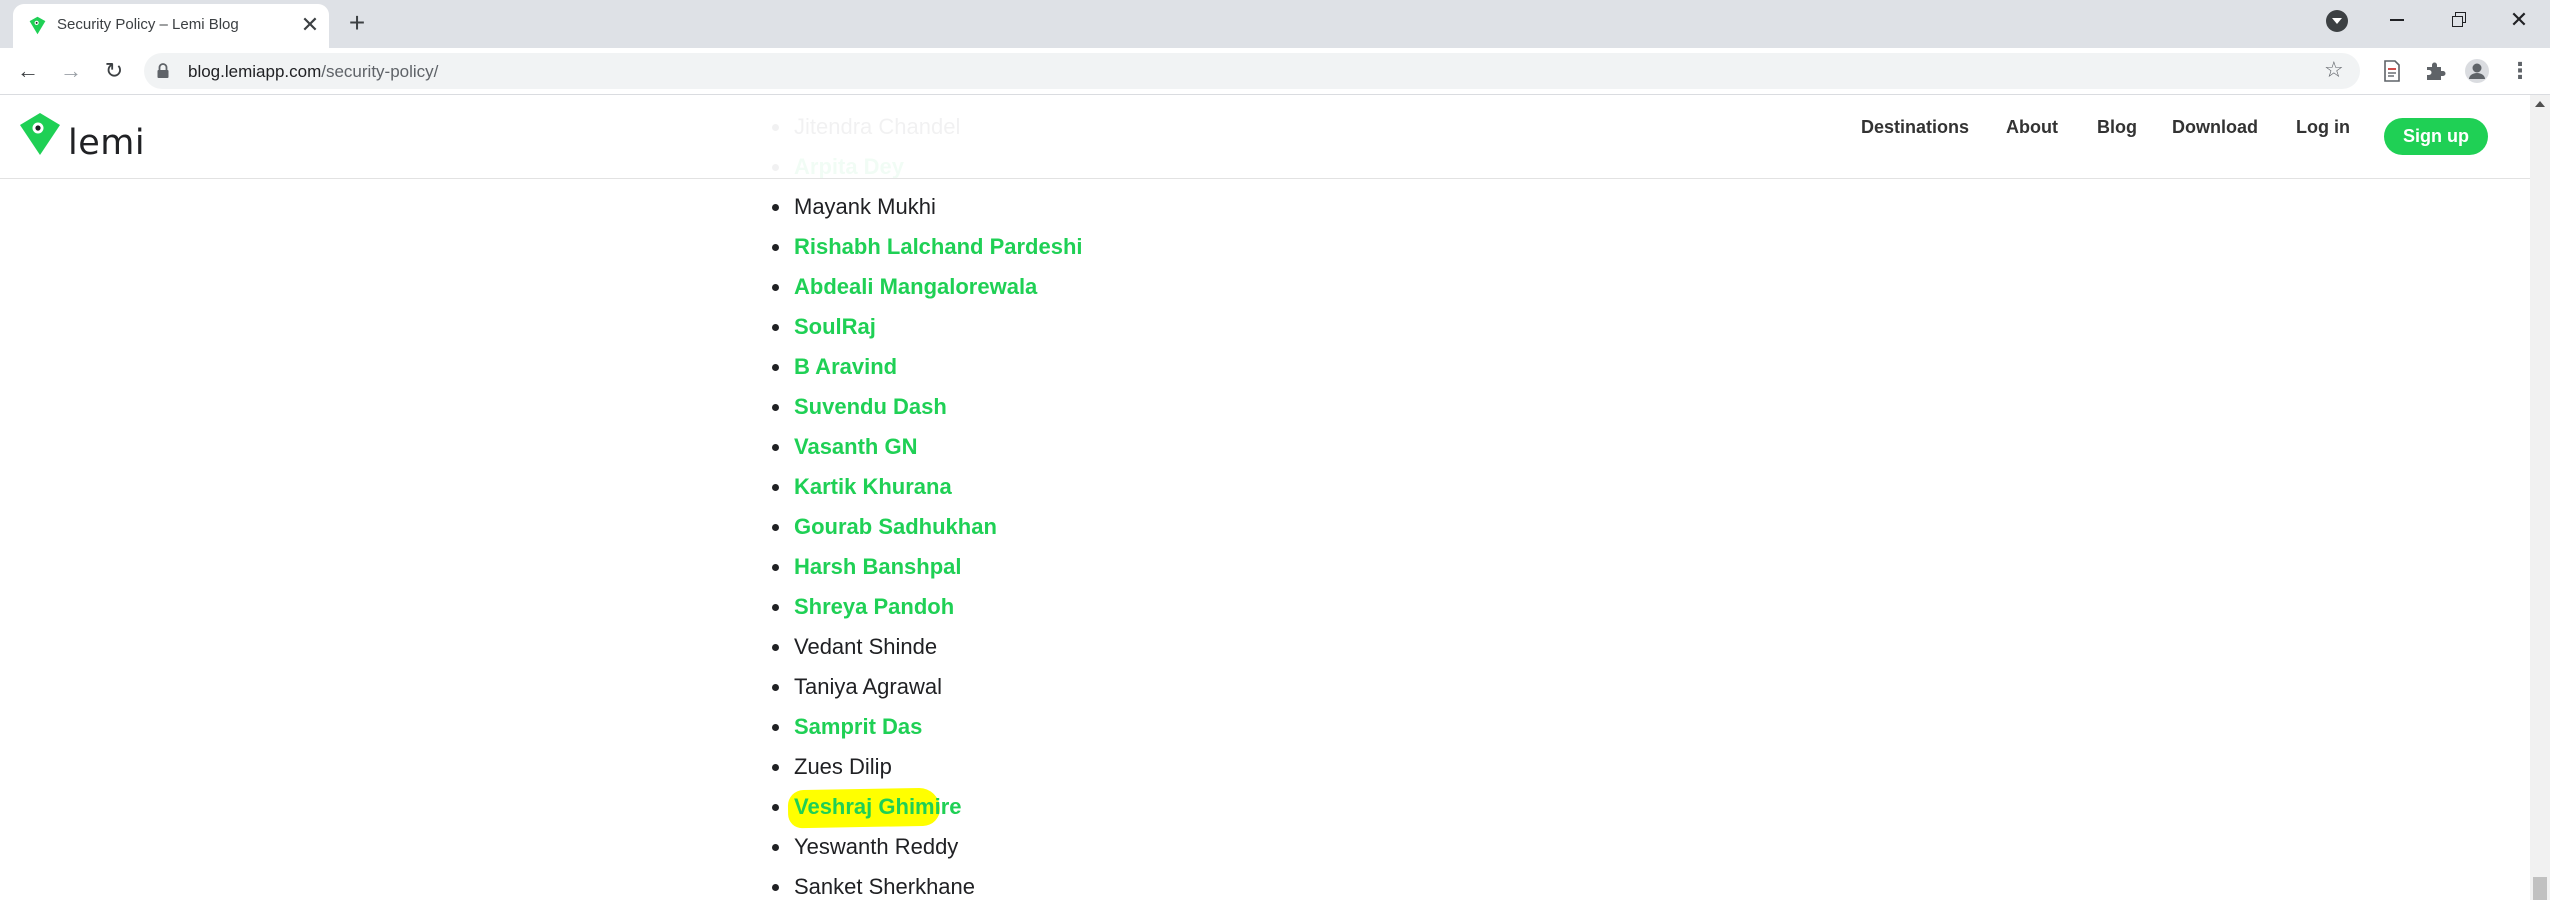  What do you see at coordinates (163, 71) in the screenshot?
I see `lock-icon` at bounding box center [163, 71].